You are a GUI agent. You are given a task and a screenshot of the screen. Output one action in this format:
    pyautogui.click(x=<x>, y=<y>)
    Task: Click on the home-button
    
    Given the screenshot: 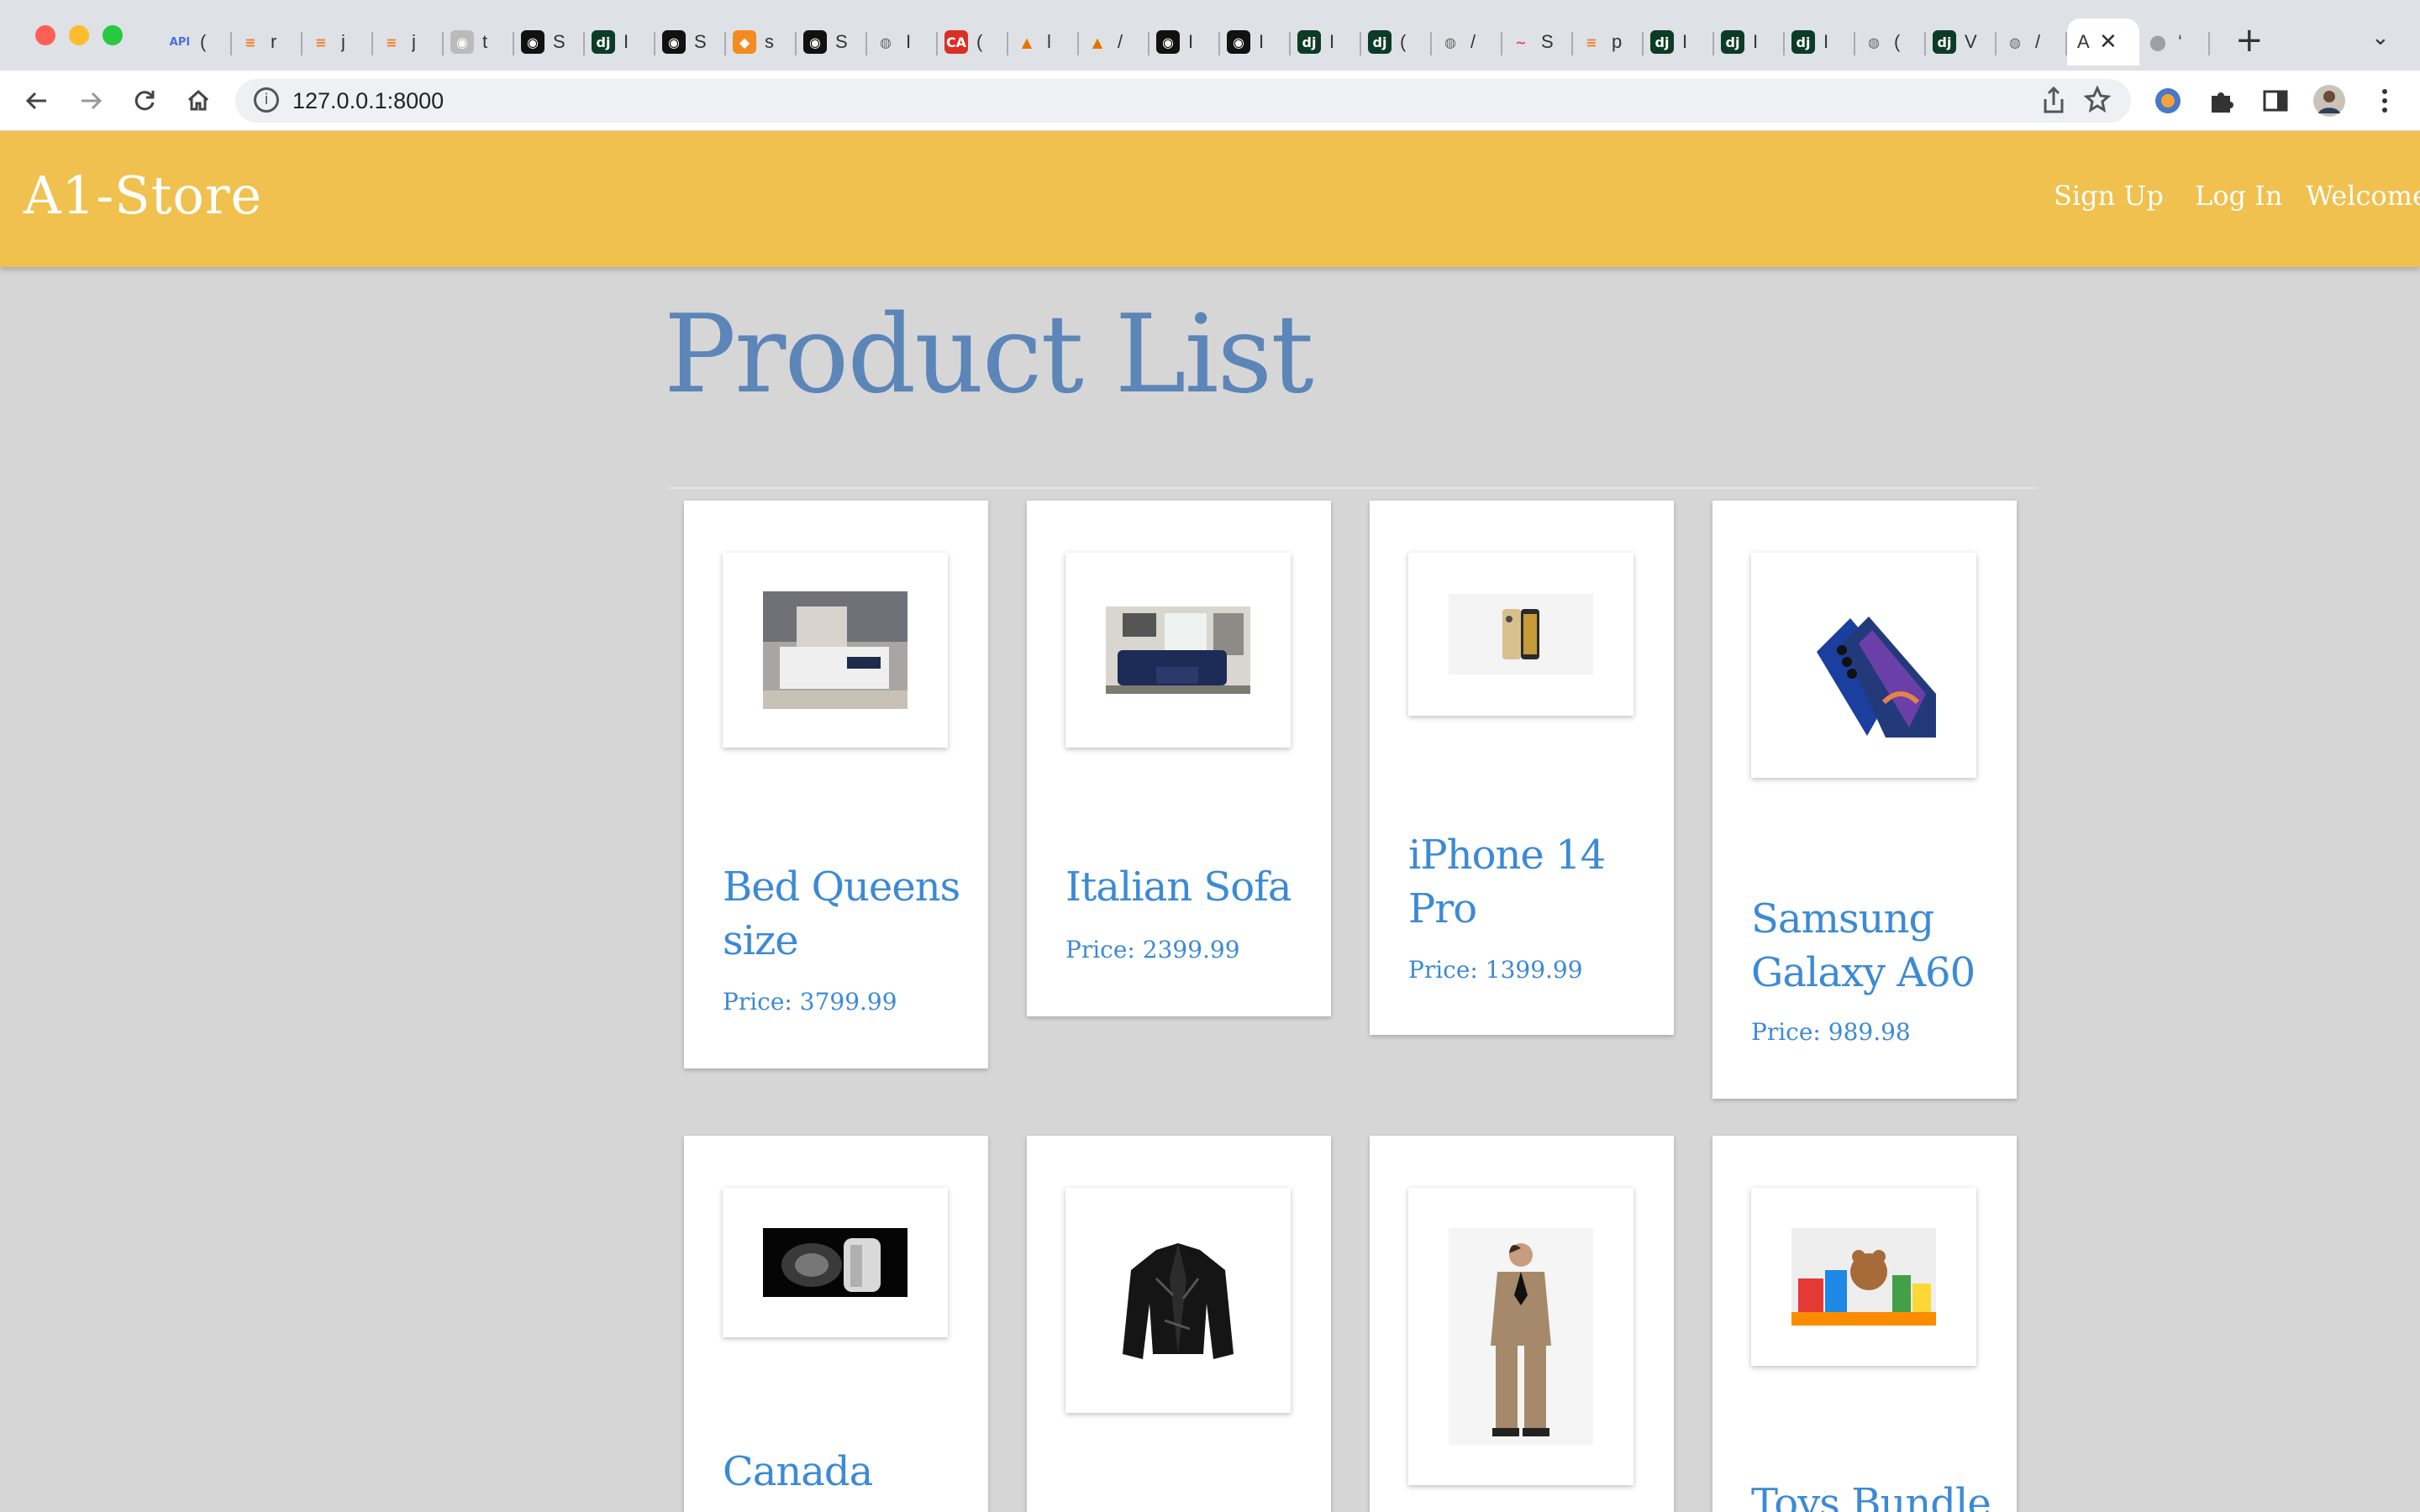 What is the action you would take?
    pyautogui.click(x=199, y=100)
    